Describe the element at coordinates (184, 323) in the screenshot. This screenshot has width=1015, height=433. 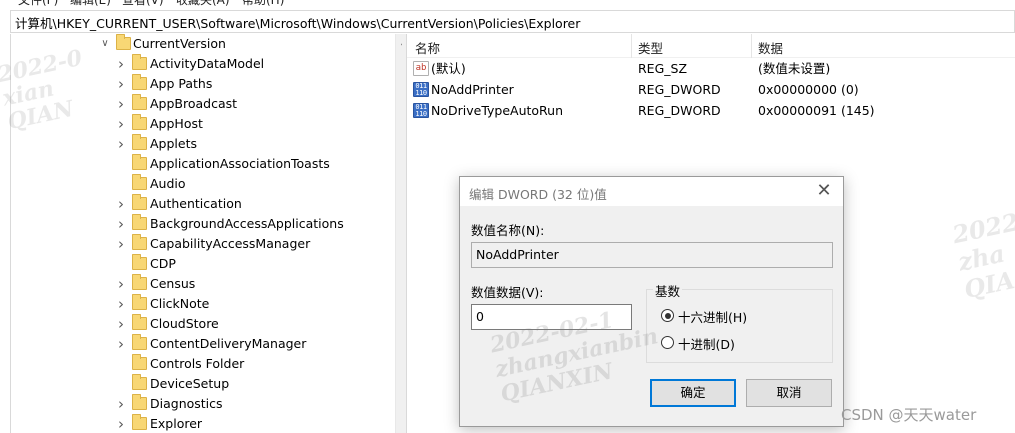
I see `tree-item-label: CloudStore` at that location.